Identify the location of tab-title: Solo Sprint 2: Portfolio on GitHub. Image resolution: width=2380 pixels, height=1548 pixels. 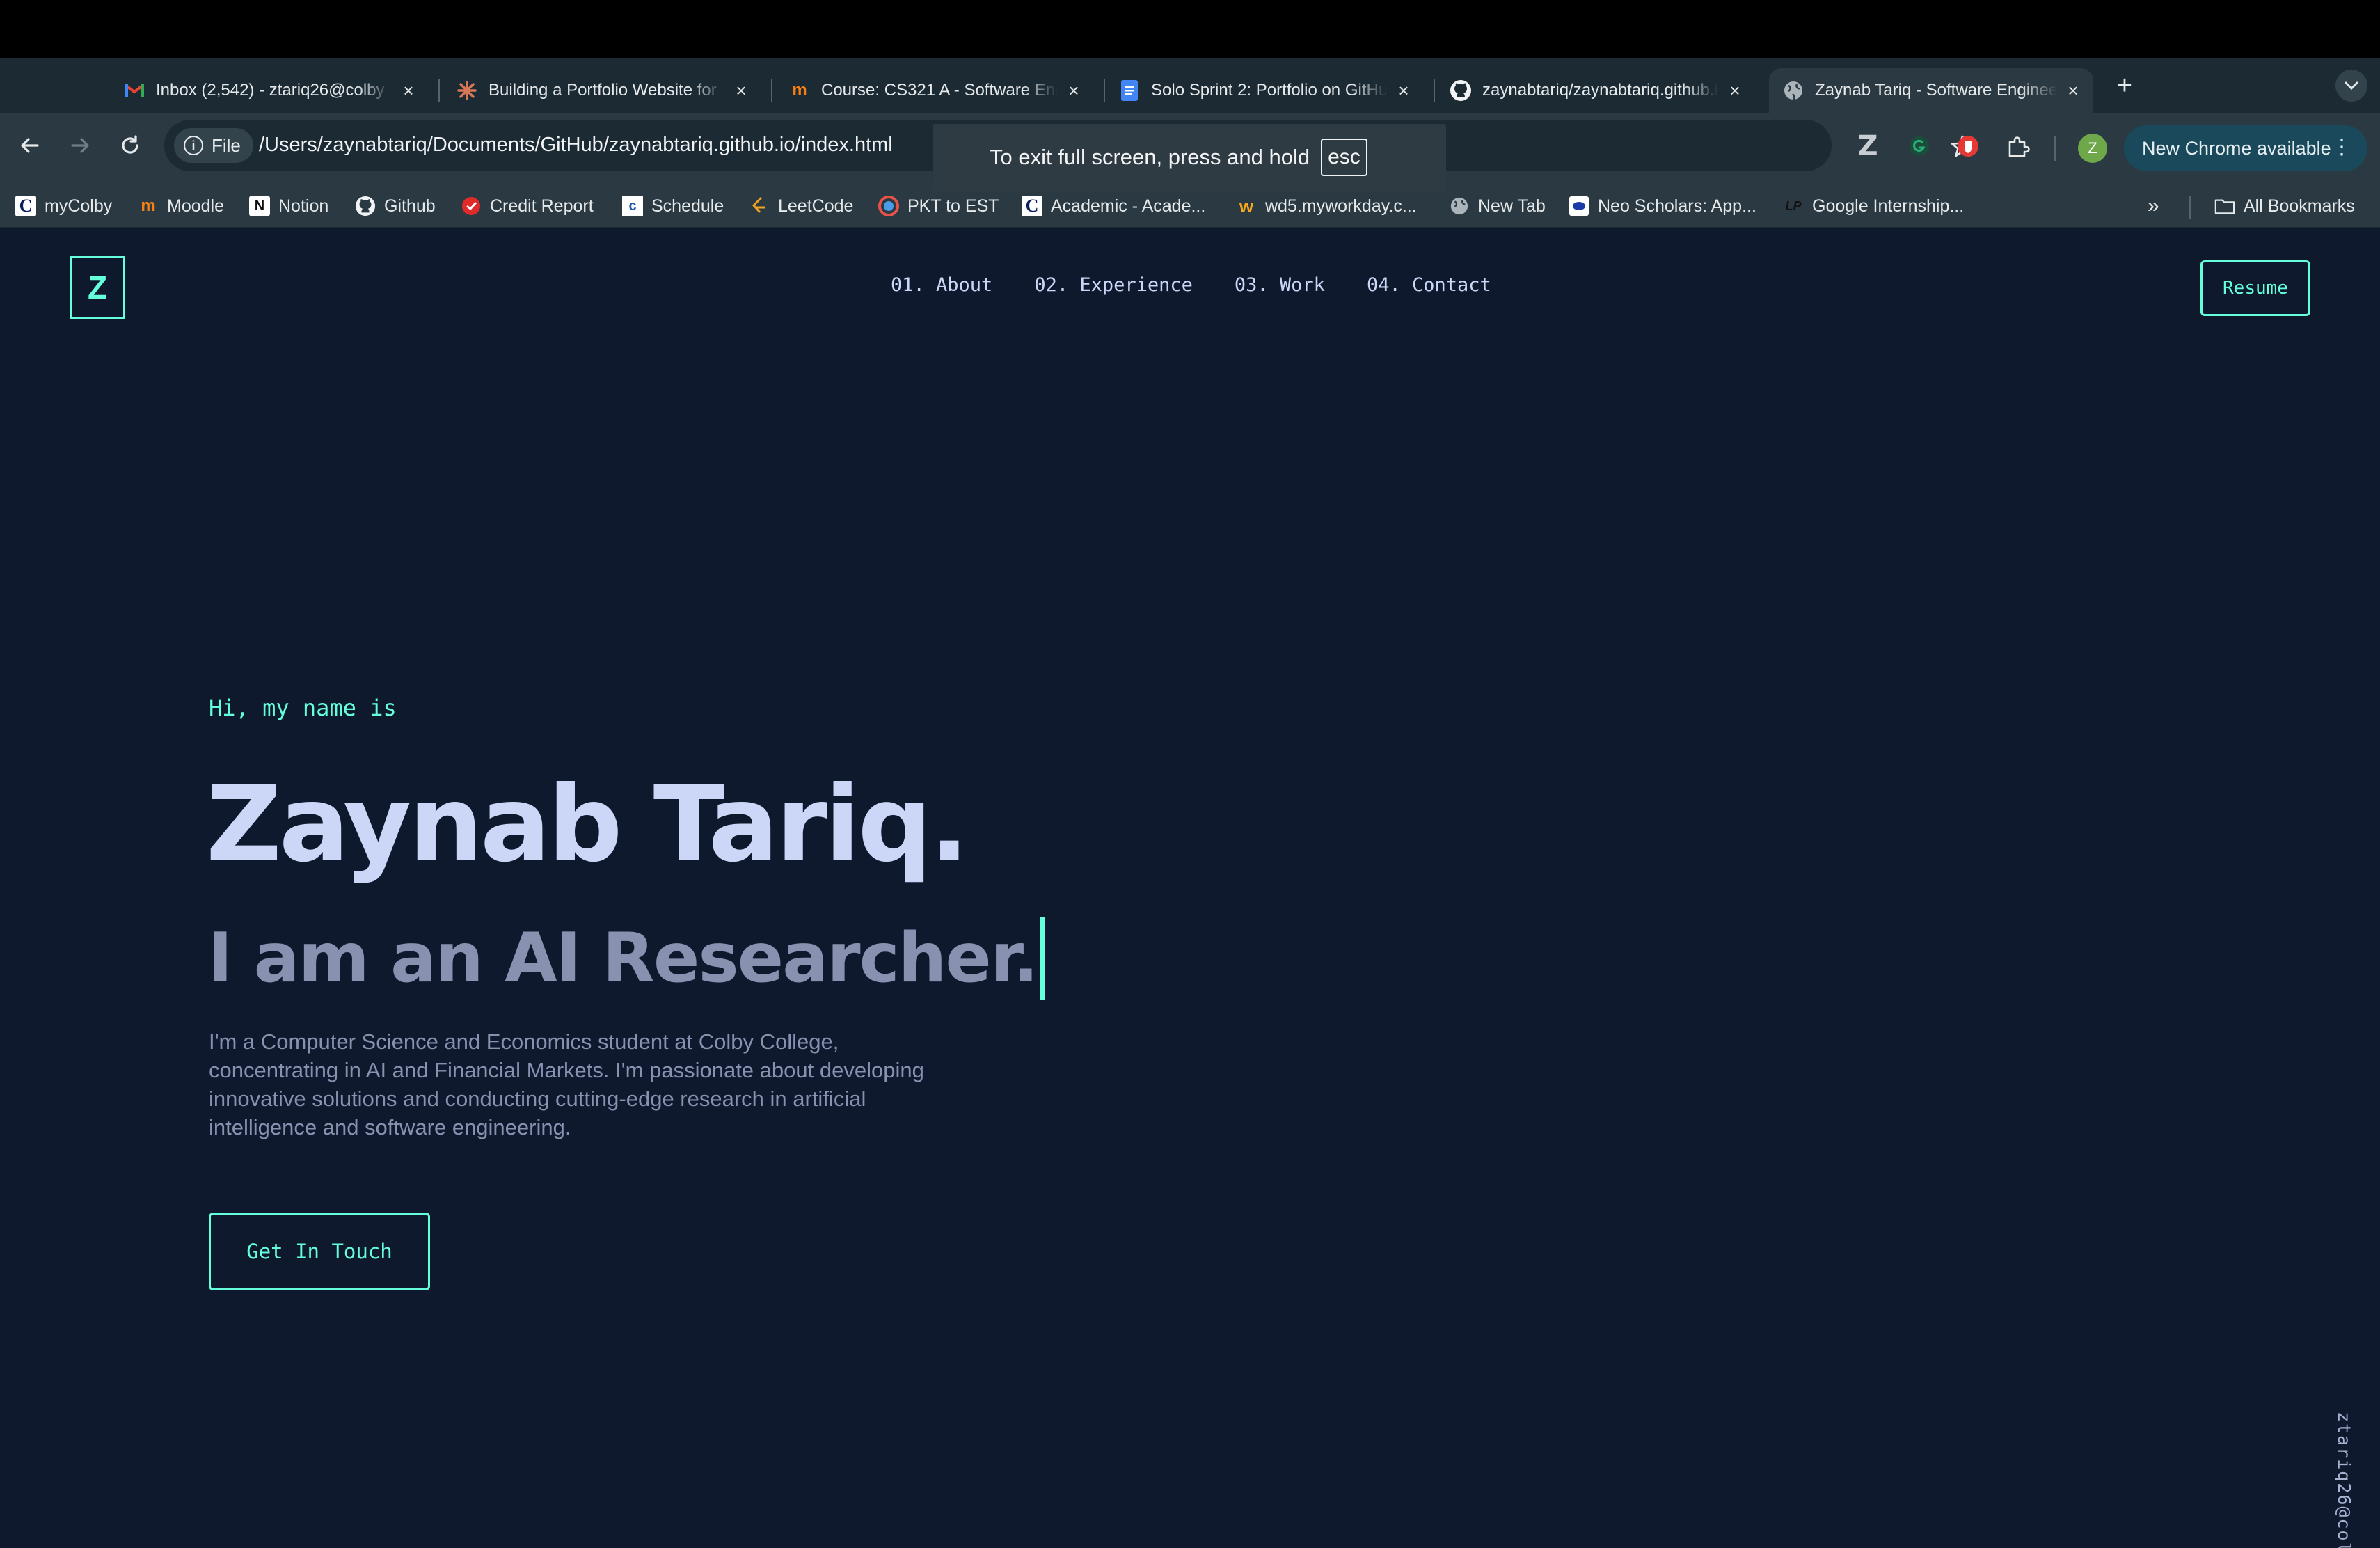
(1269, 90).